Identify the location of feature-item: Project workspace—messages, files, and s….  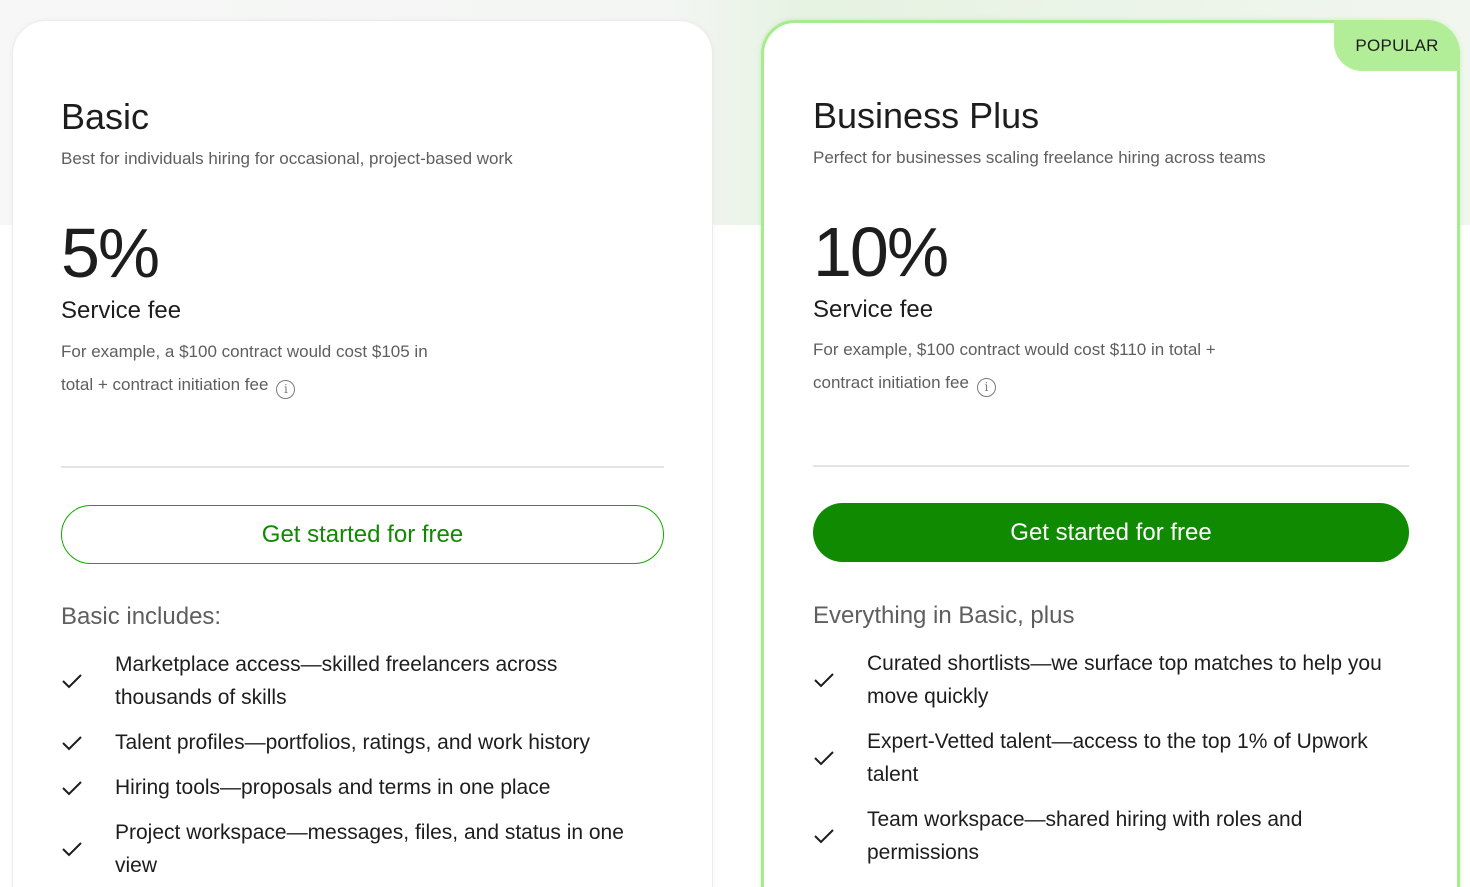
(362, 849).